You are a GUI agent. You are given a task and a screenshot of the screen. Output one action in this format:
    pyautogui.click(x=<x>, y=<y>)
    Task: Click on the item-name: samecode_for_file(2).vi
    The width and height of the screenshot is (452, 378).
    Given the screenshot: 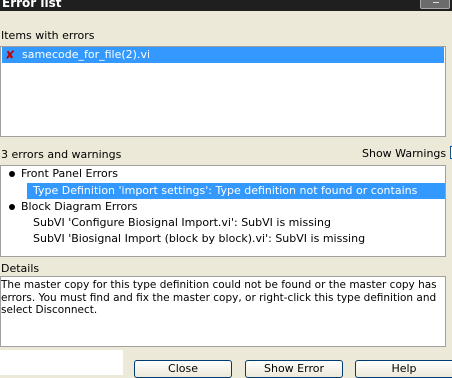 What is the action you would take?
    pyautogui.click(x=86, y=54)
    